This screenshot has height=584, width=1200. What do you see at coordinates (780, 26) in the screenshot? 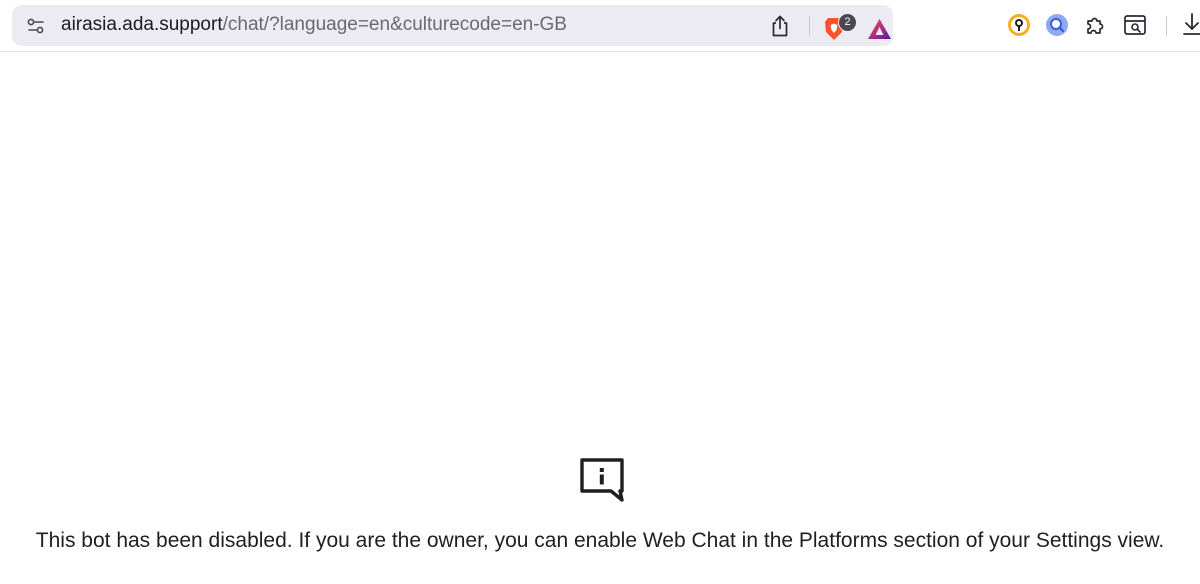
I see `share-icon` at bounding box center [780, 26].